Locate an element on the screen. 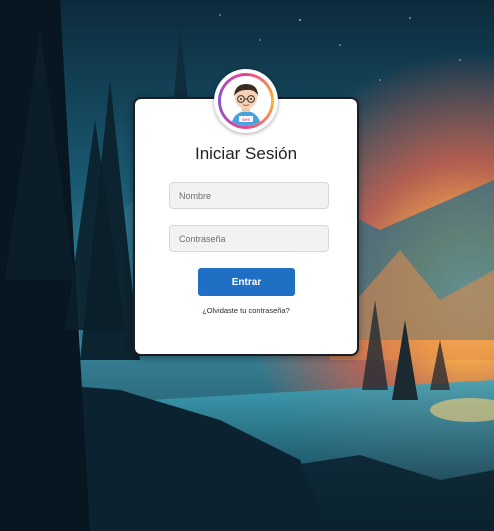 This screenshot has height=531, width=494. submit-button: Entrar is located at coordinates (246, 282).